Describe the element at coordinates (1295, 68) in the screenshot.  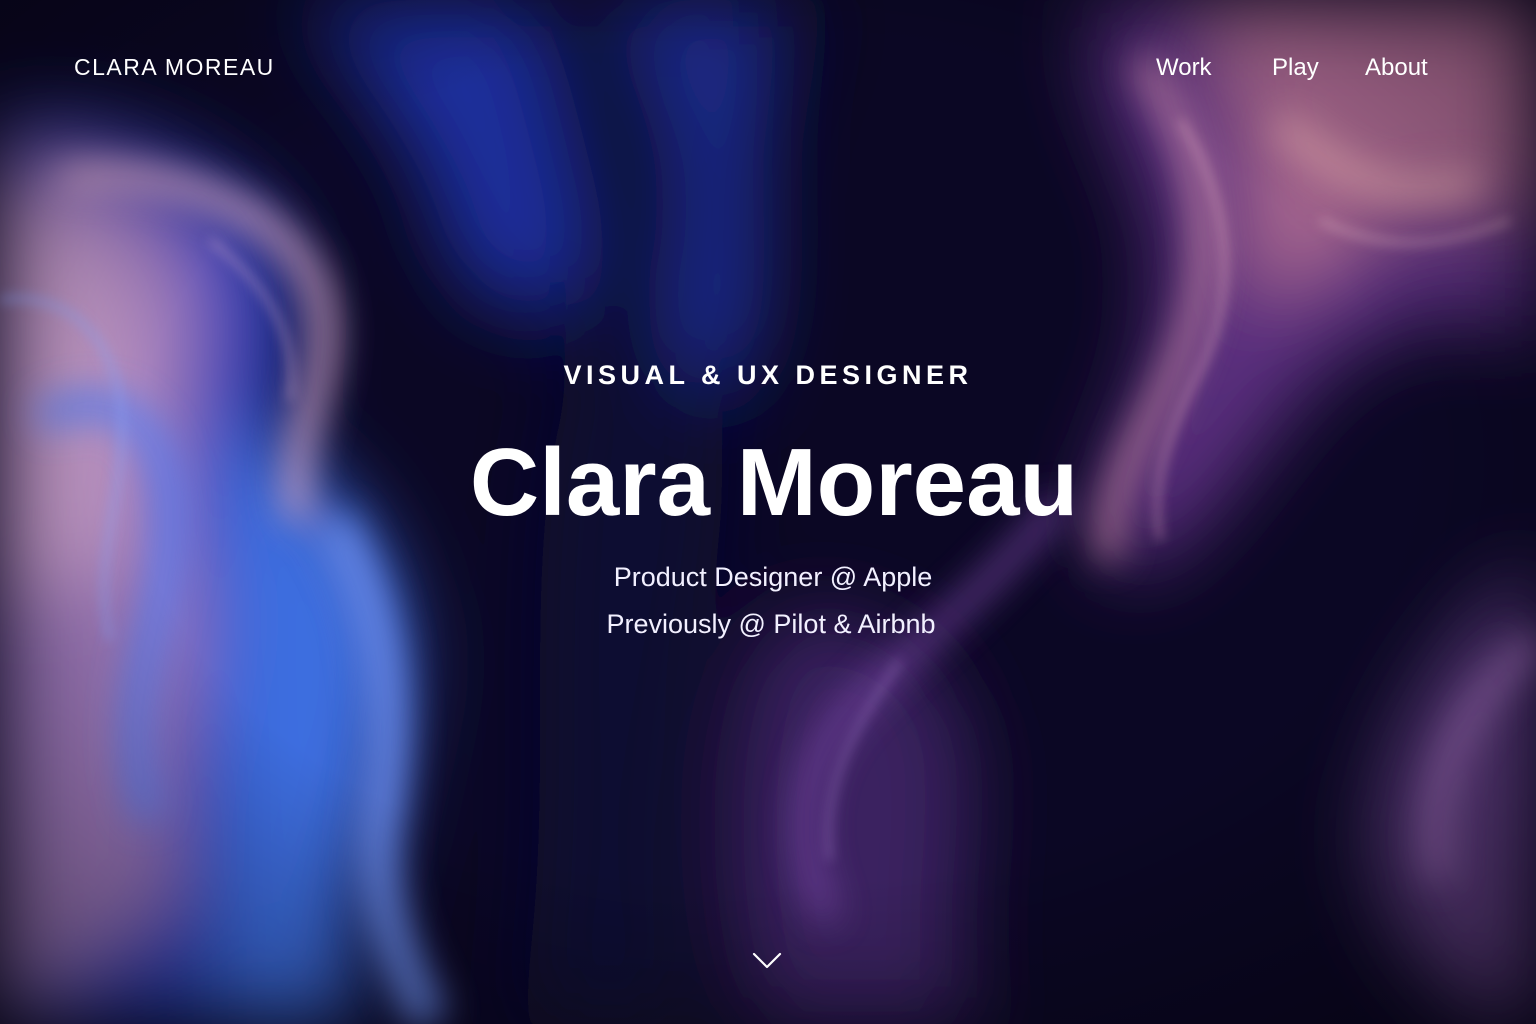
I see `nav-link-play: Play` at that location.